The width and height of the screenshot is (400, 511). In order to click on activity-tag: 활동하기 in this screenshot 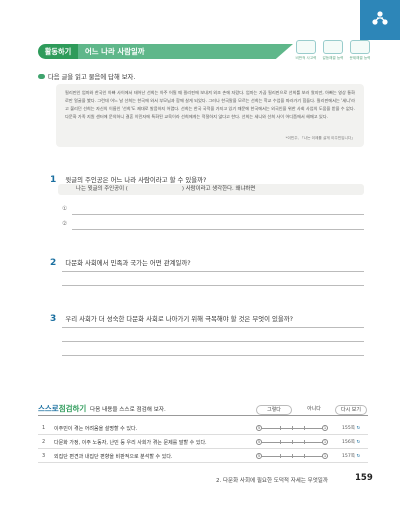, I will do `click(58, 51)`.